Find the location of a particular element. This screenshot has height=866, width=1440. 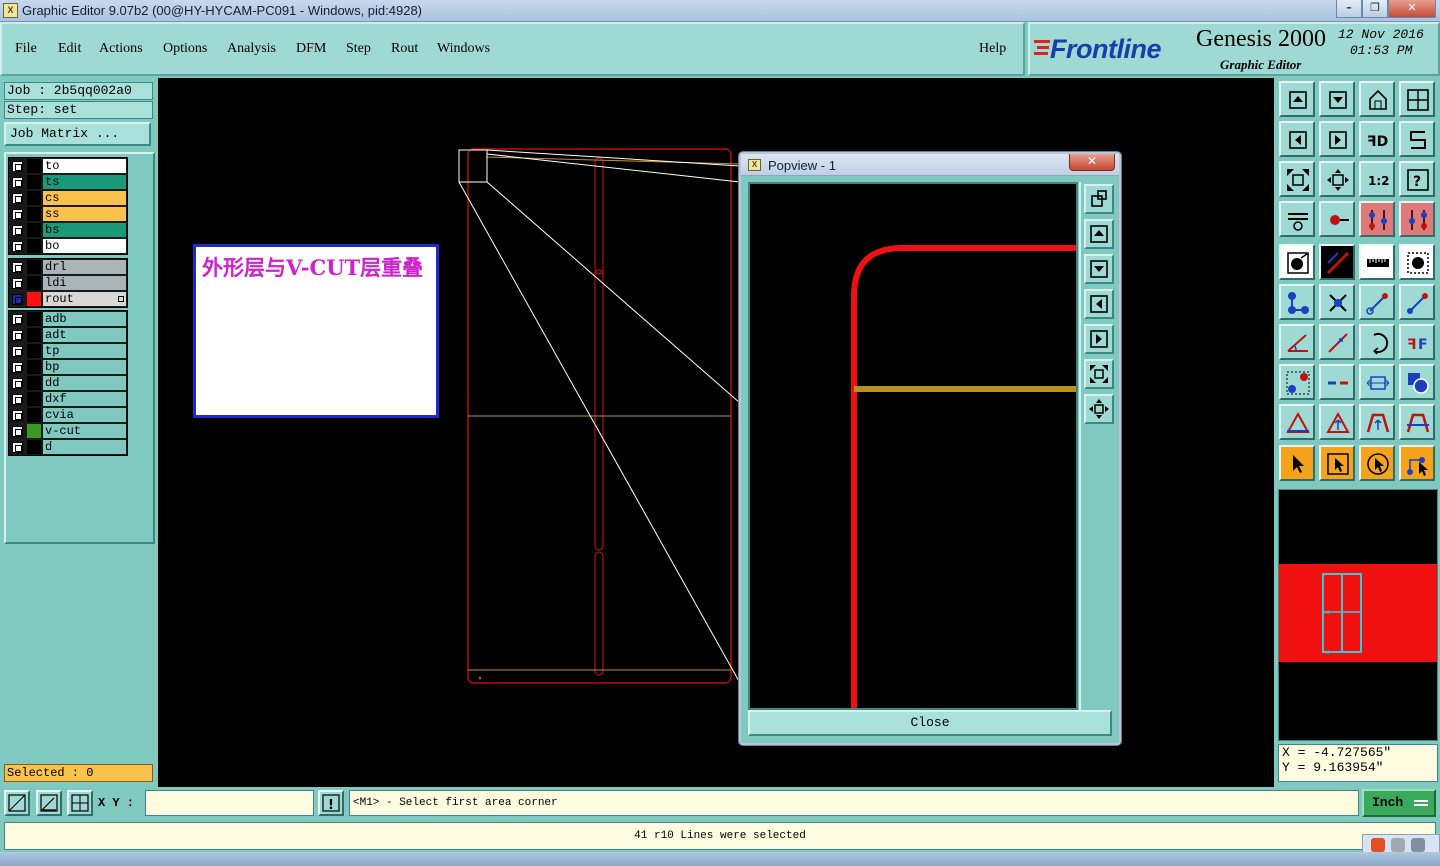

help-question-icon: ? is located at coordinates (1417, 179).